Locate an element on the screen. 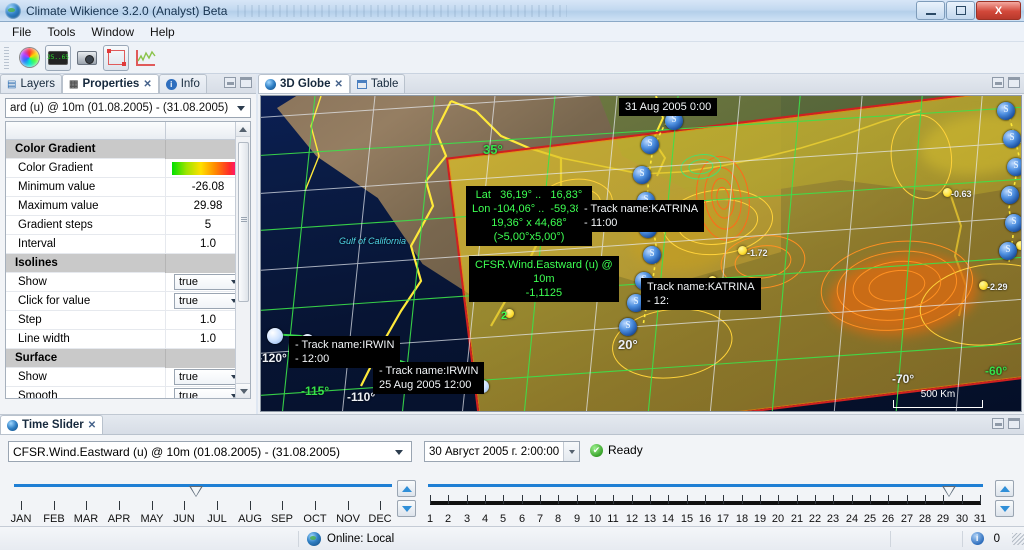 This screenshot has width=1024, height=550. day-label-17: 17 is located at coordinates (723, 519).